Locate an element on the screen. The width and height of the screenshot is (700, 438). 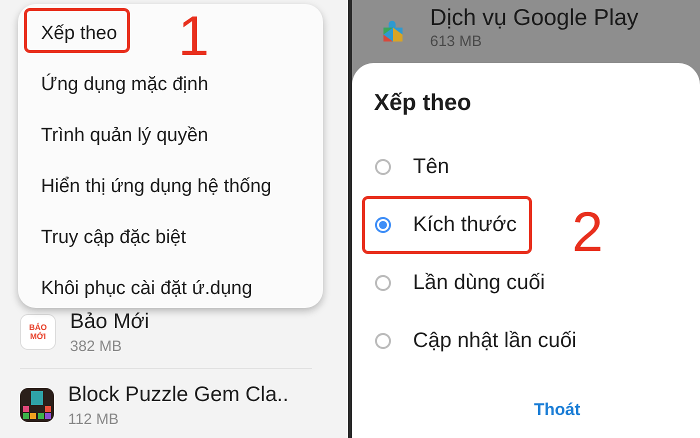
dialog-title: Xếp theo is located at coordinates (423, 102).